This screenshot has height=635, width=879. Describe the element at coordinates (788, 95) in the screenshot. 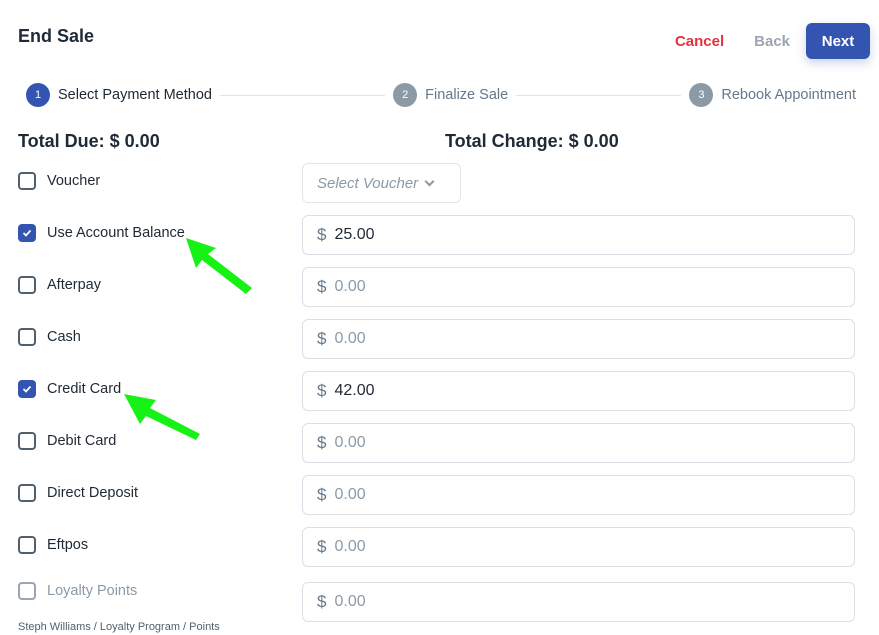

I see `step-label: Rebook Appointment` at that location.